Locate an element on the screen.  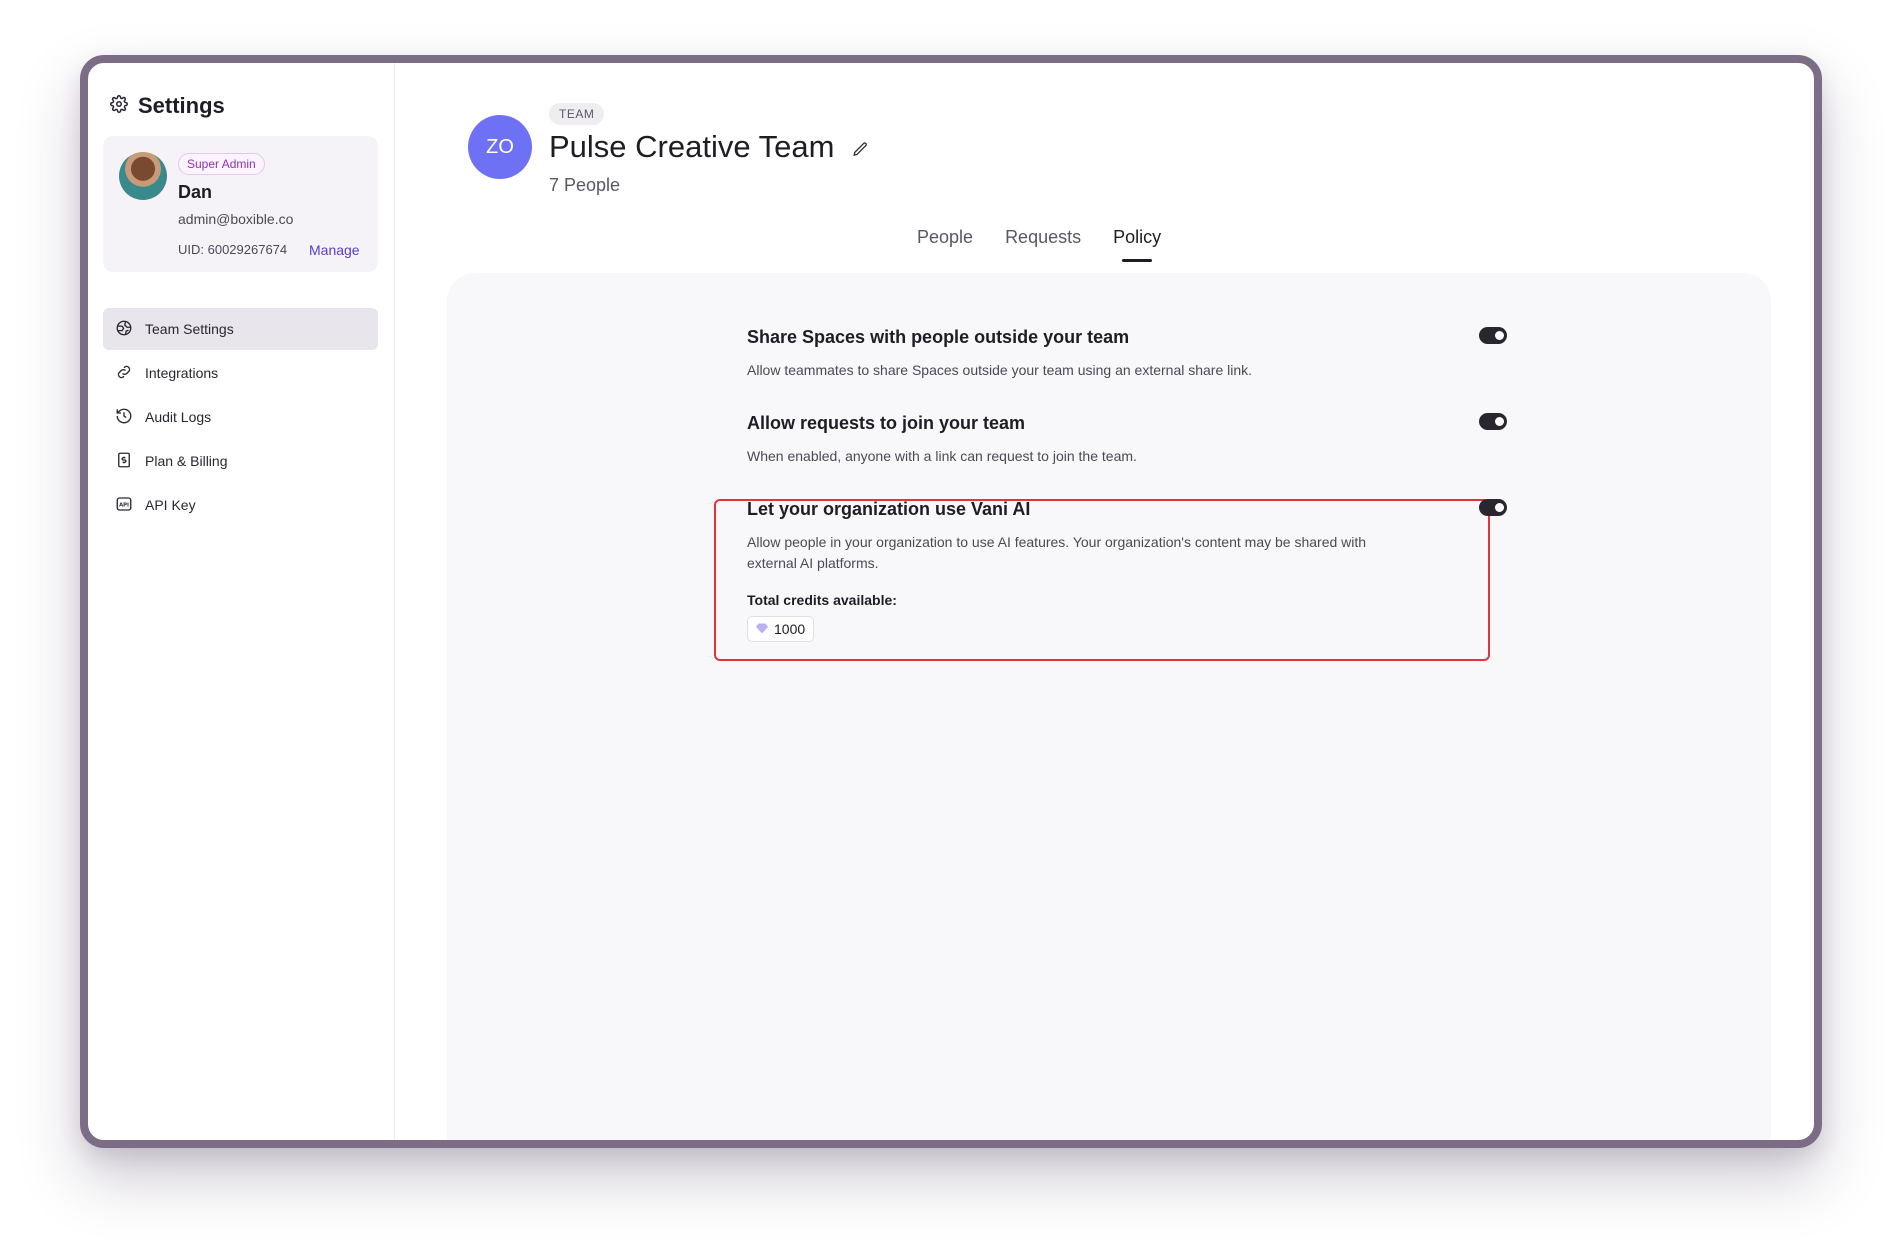
settings-header: Settings is located at coordinates (167, 106).